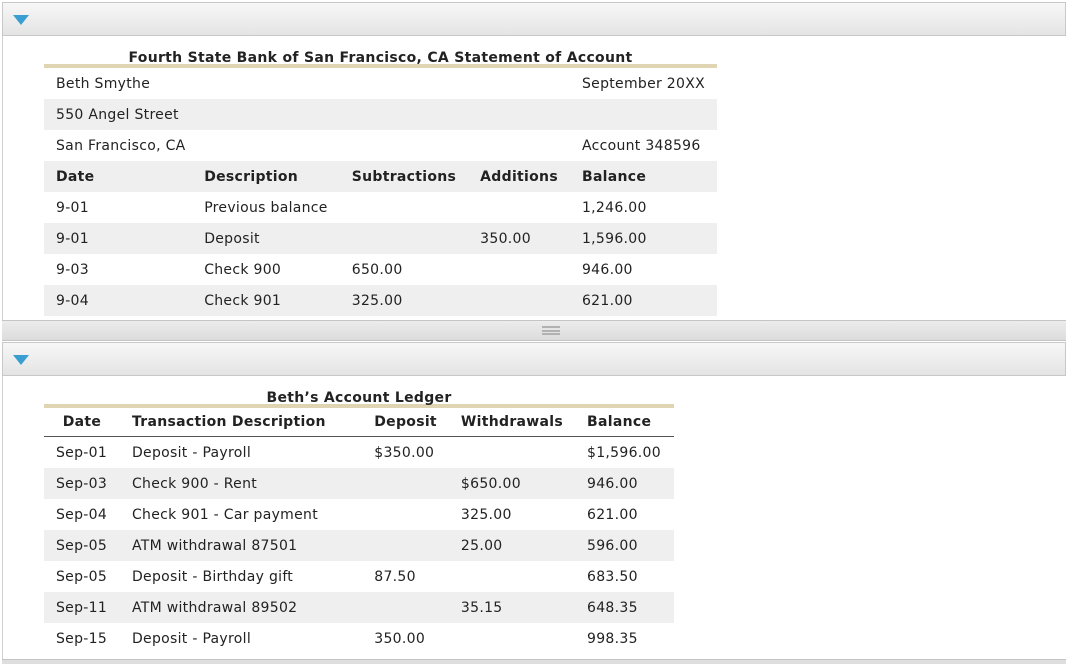  What do you see at coordinates (534, 359) in the screenshot?
I see `ledger-pane-header` at bounding box center [534, 359].